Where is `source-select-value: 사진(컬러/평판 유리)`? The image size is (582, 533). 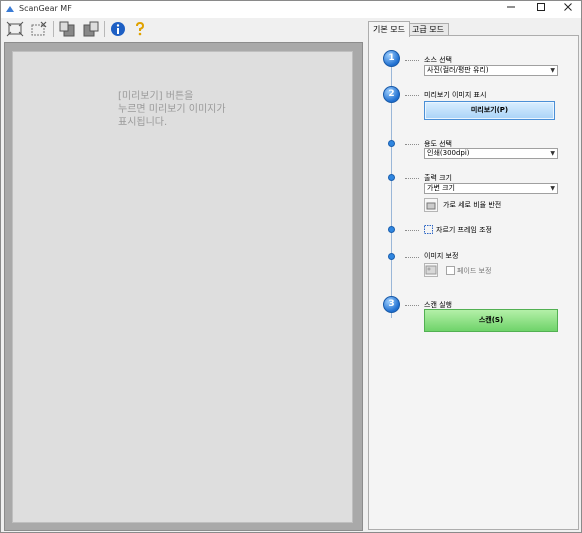
source-select-value: 사진(컬러/평판 유리) is located at coordinates (458, 70).